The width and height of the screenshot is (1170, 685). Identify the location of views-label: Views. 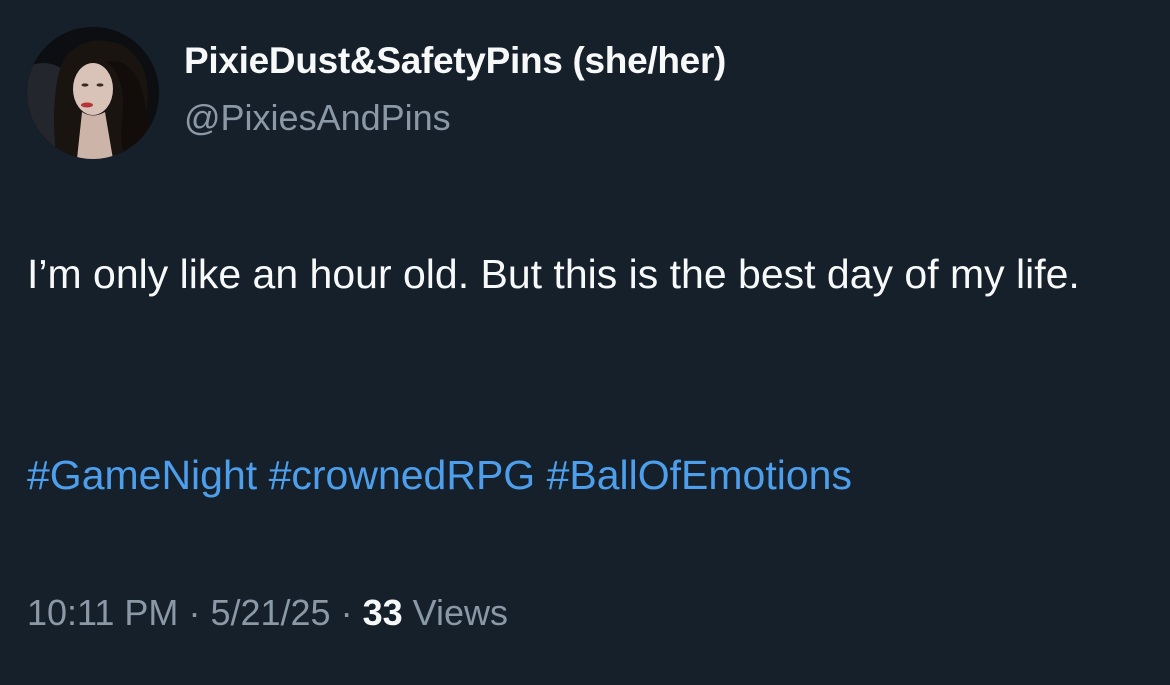
(460, 612).